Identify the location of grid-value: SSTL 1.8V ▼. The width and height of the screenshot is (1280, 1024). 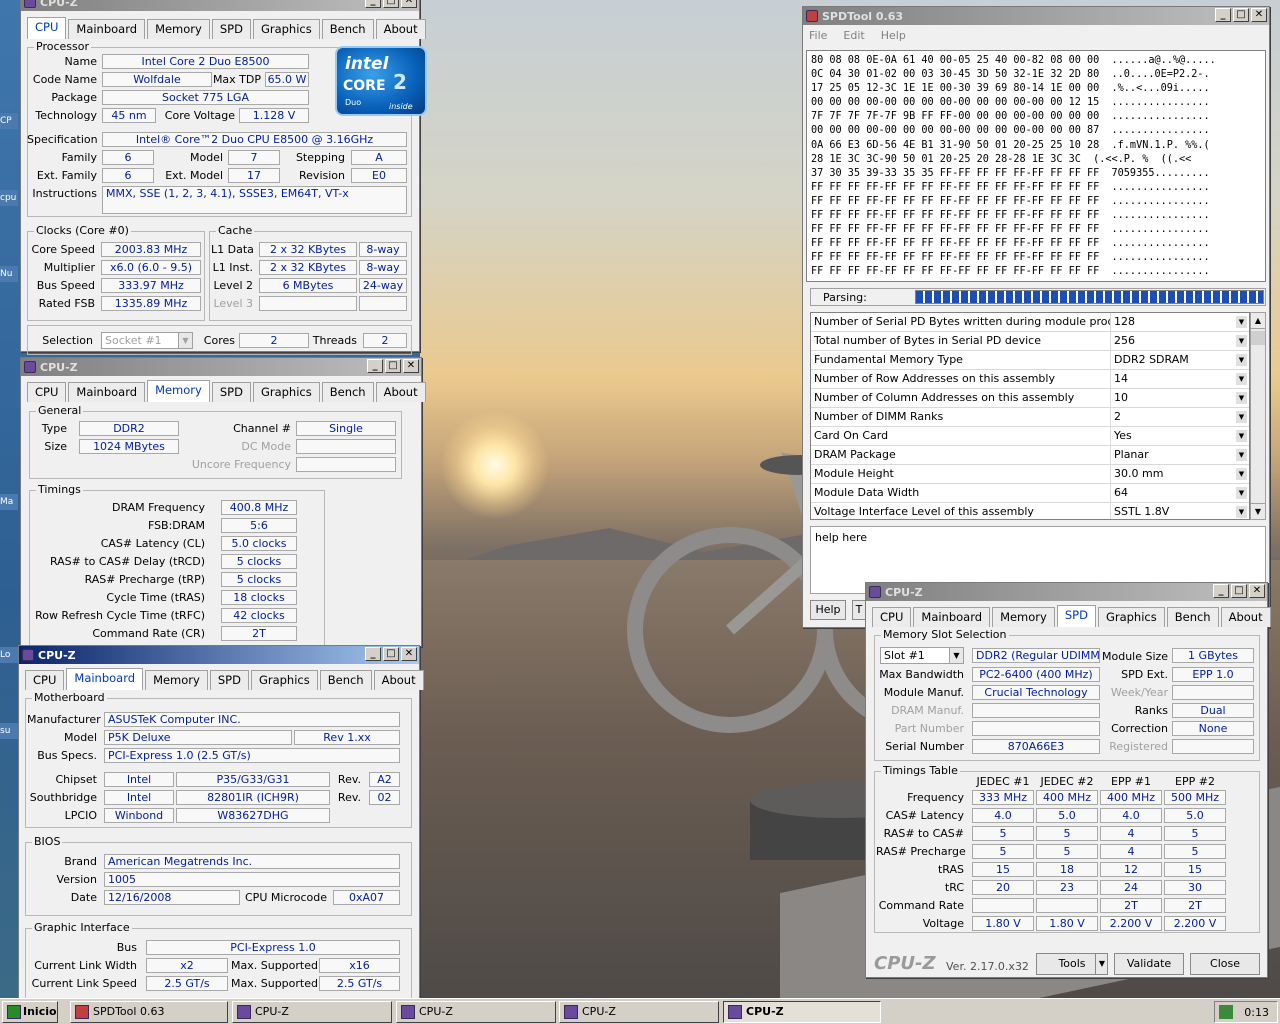
(1180, 511).